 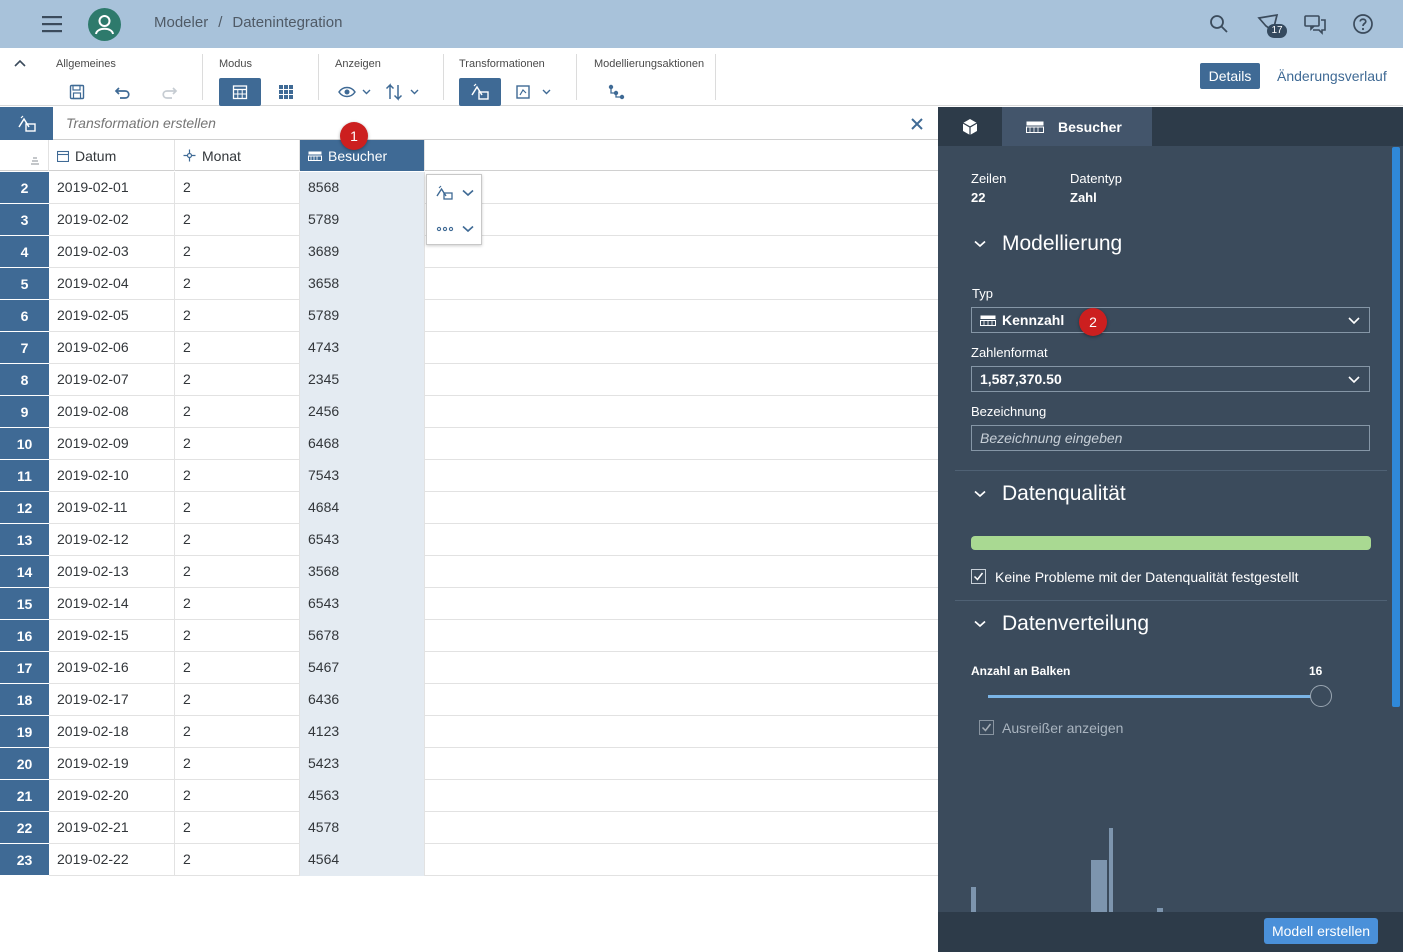 What do you see at coordinates (362, 604) in the screenshot?
I see `cell-besucher: 6543` at bounding box center [362, 604].